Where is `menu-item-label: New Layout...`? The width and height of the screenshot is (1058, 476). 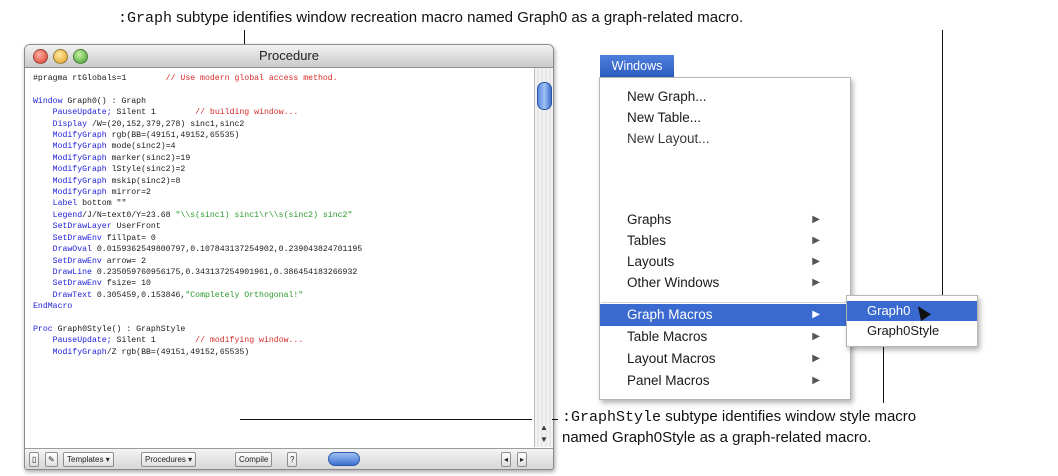
menu-item-label: New Layout... is located at coordinates (668, 138).